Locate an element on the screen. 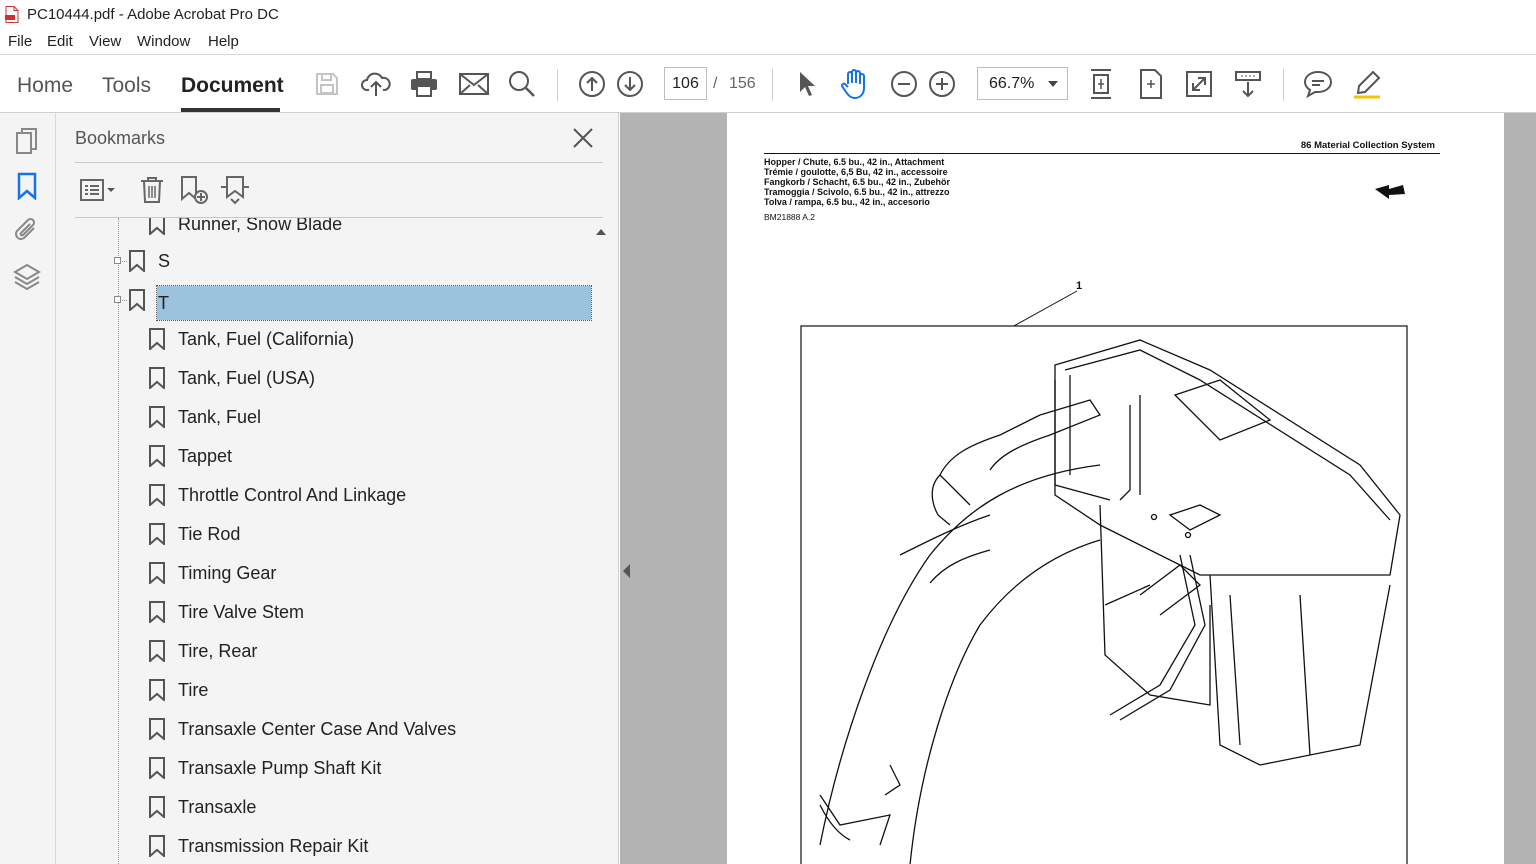  zoom-in-icon is located at coordinates (942, 84).